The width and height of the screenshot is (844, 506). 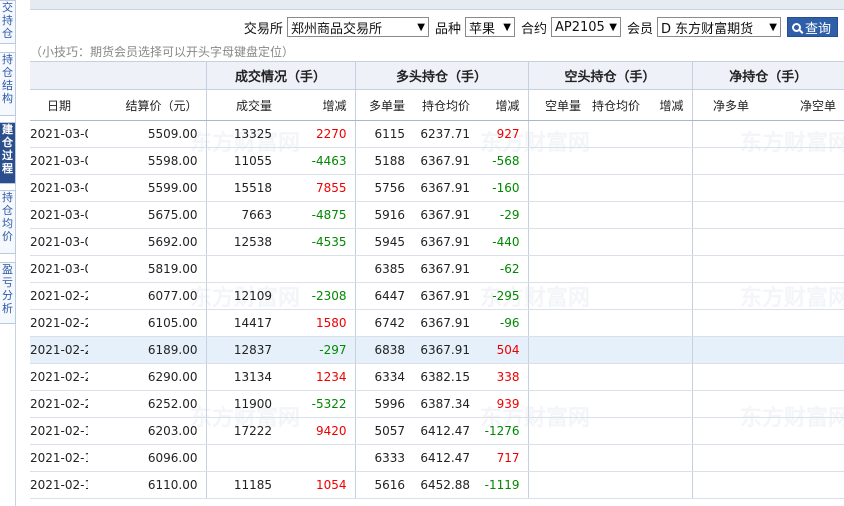 What do you see at coordinates (59, 134) in the screenshot?
I see `cell-date: 2021-03-08` at bounding box center [59, 134].